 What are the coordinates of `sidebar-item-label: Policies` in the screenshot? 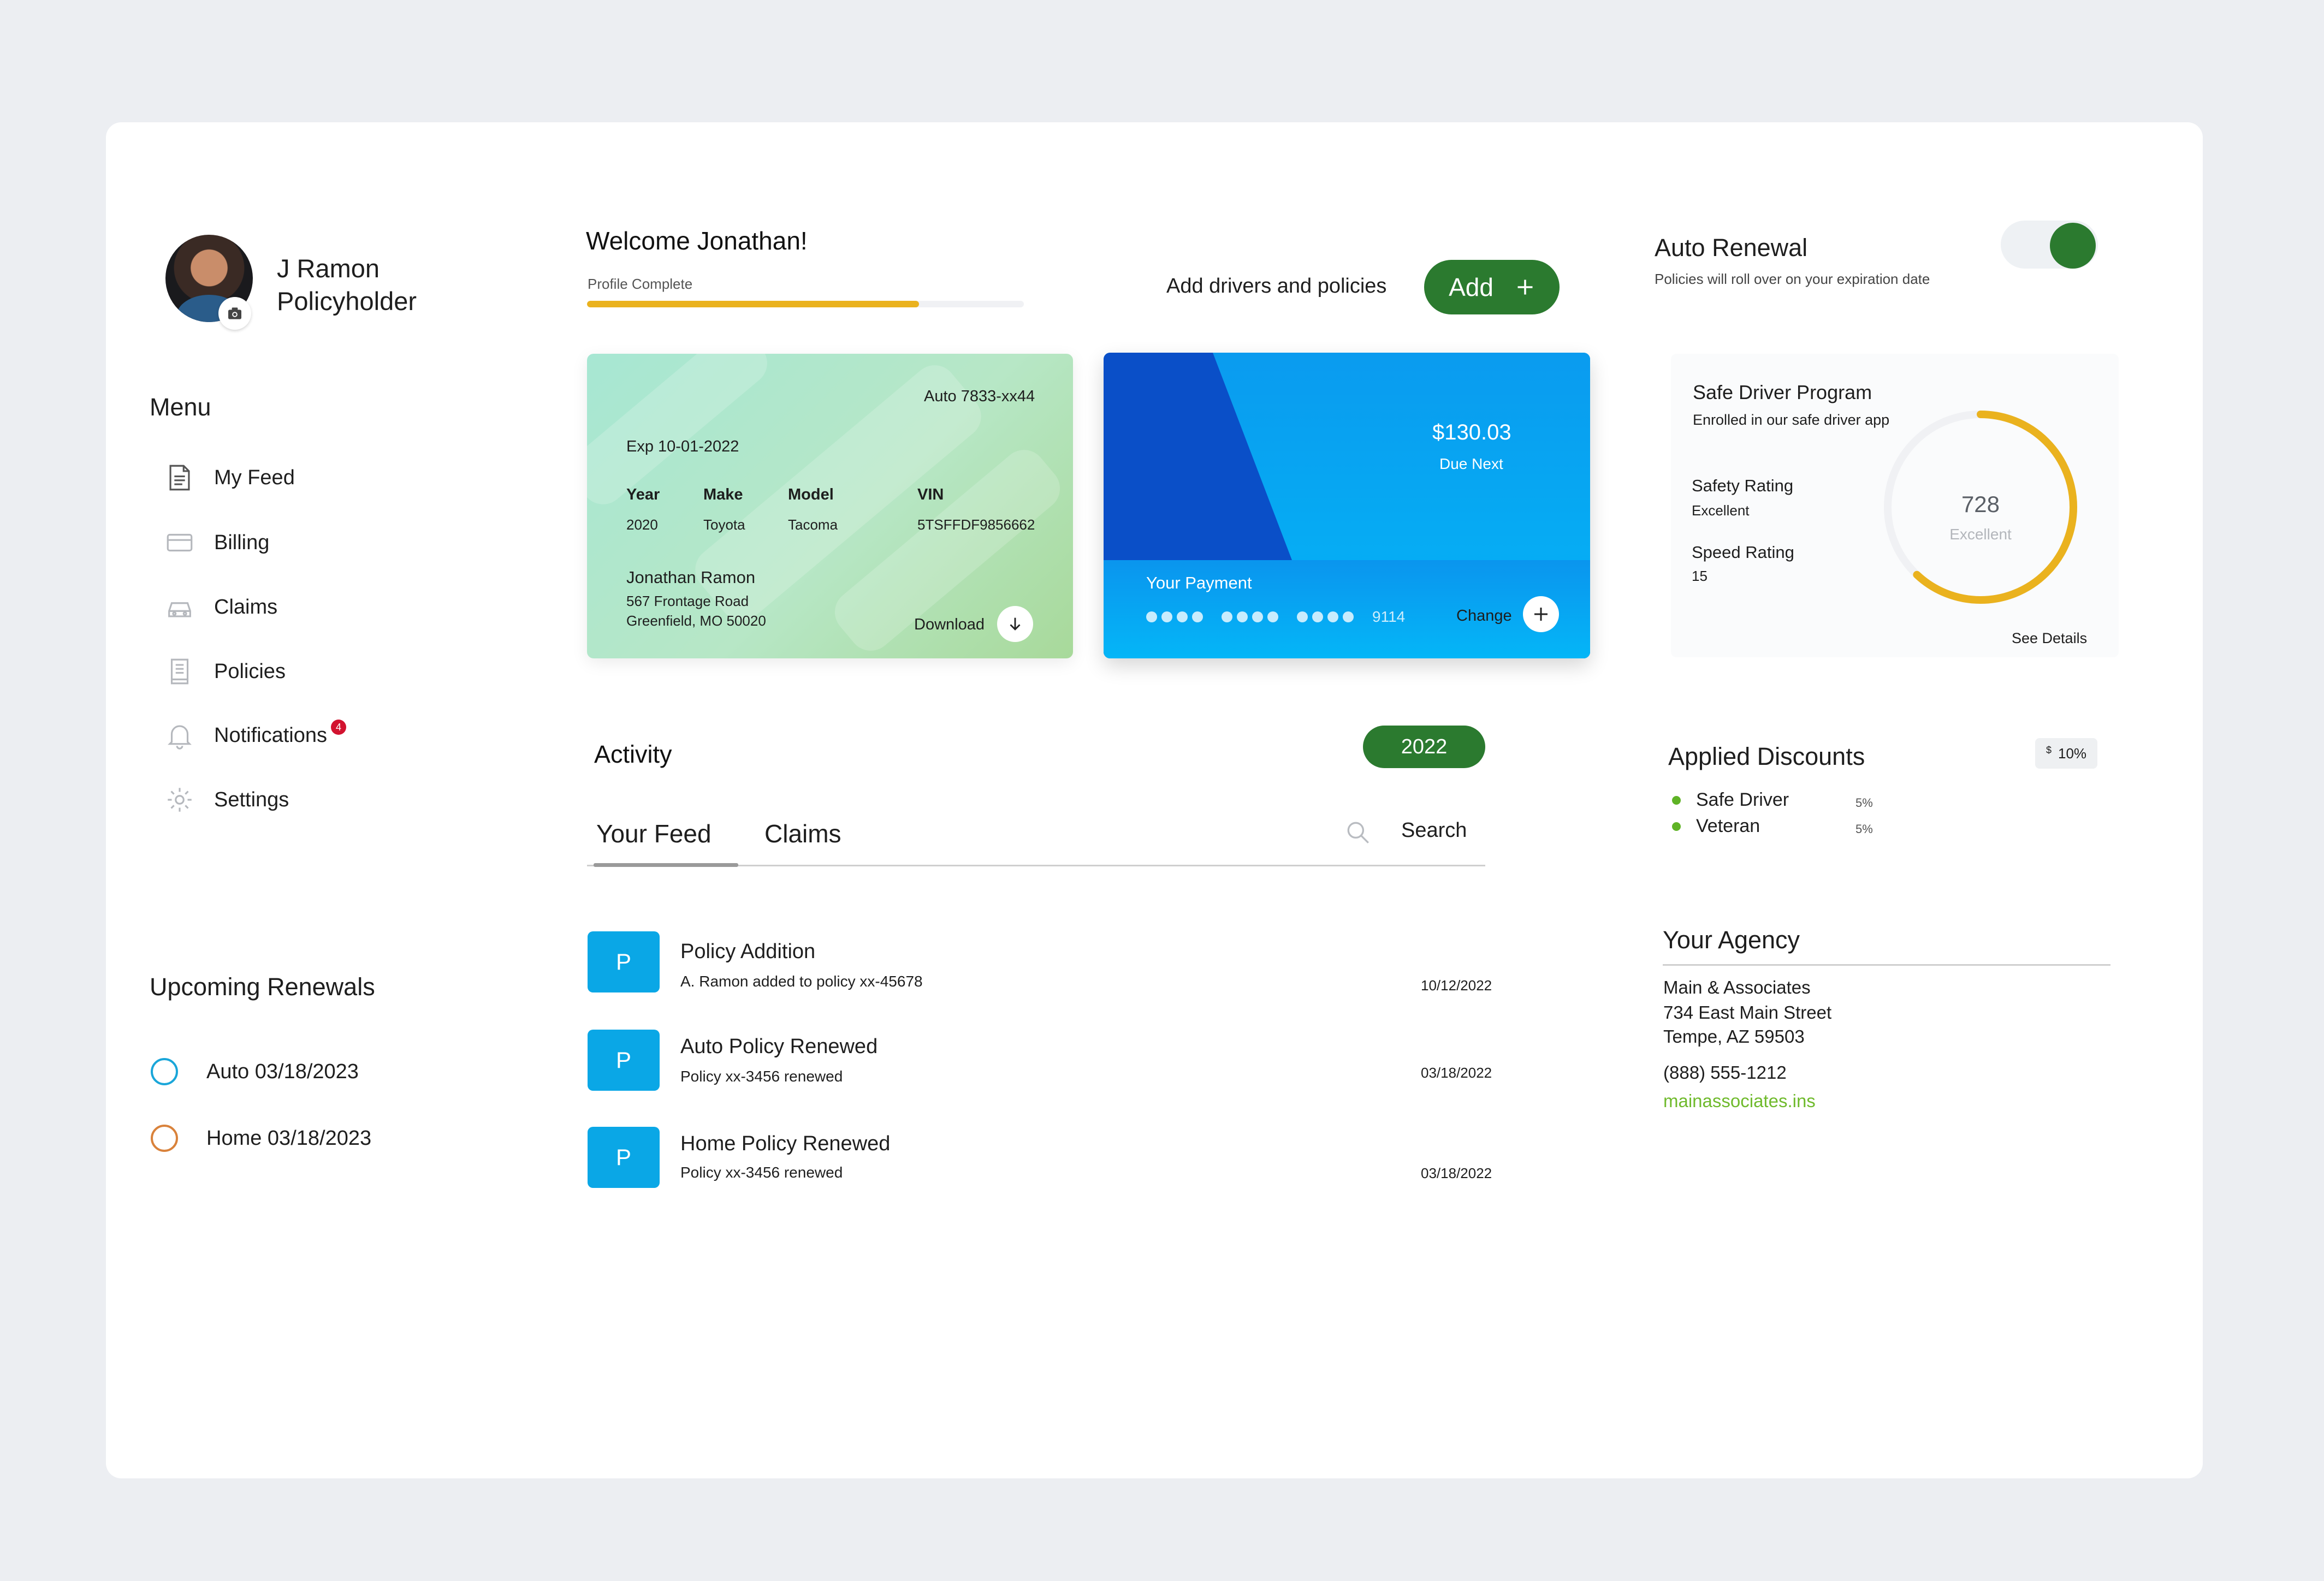 It's located at (250, 671).